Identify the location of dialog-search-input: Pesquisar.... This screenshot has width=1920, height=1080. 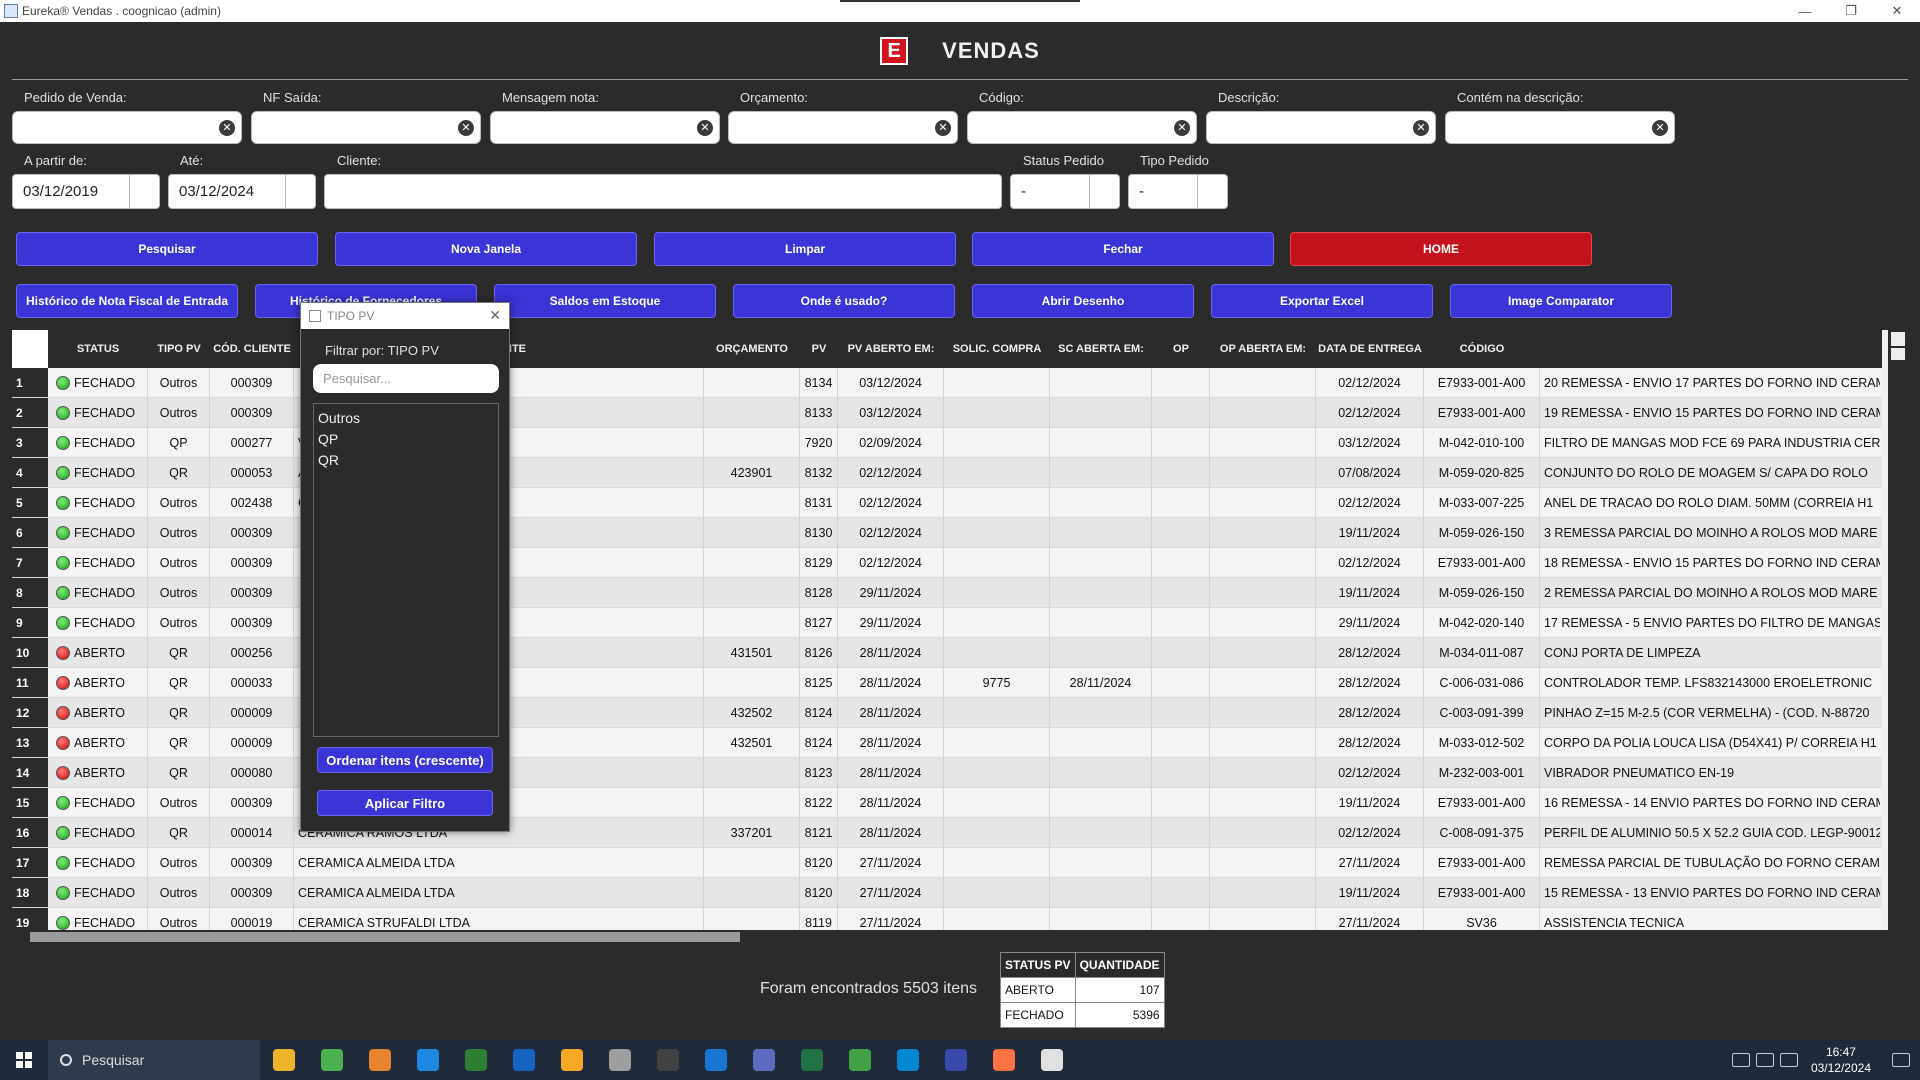
(406, 378).